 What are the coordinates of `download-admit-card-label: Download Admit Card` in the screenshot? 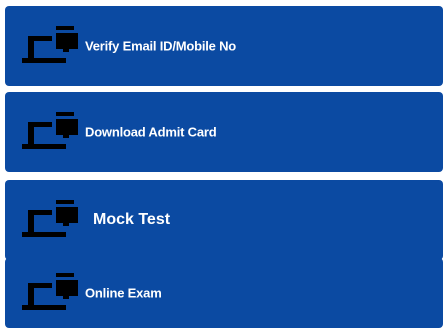 It's located at (151, 132).